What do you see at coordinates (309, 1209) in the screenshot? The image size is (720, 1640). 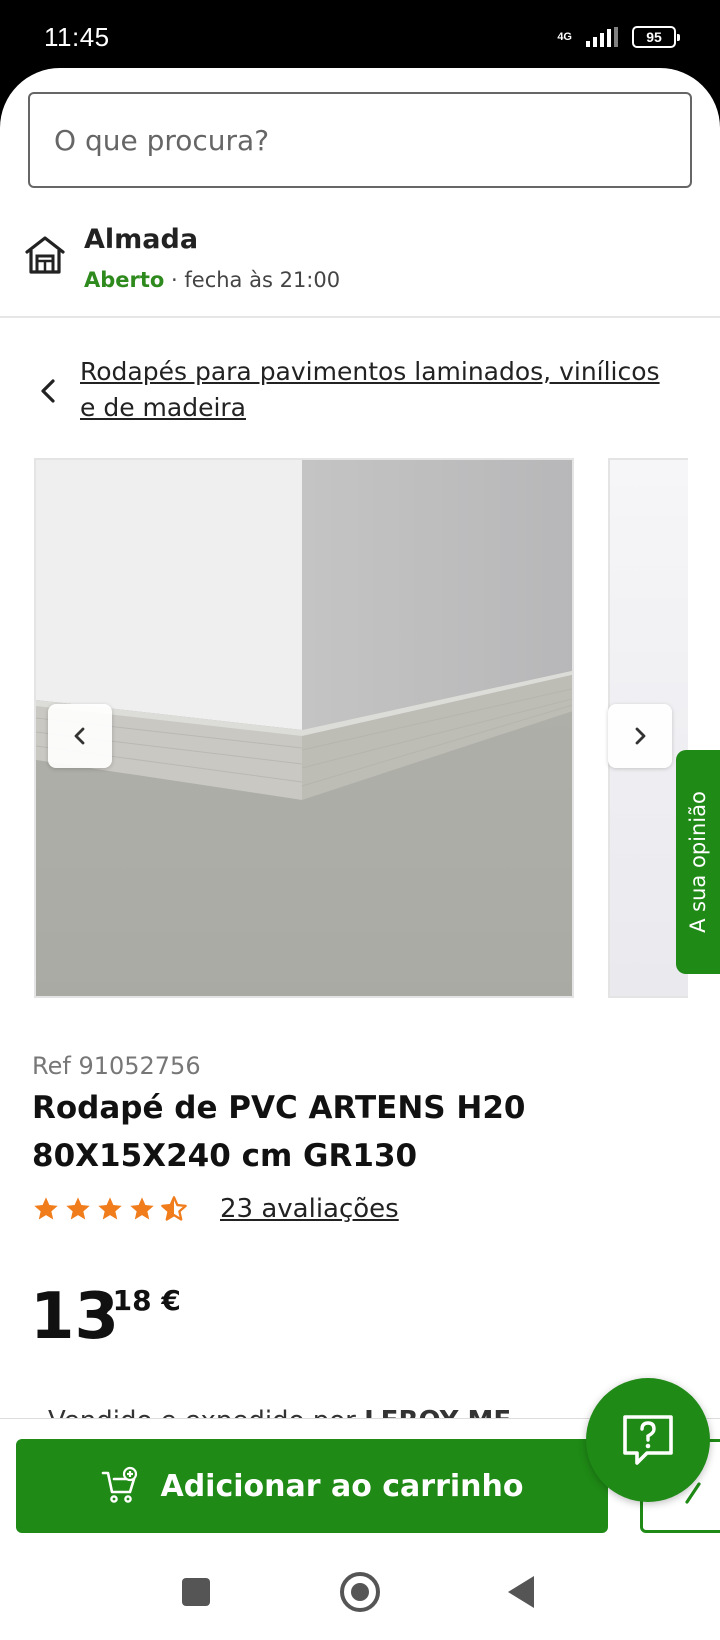 I see `reviews-link: 23 avaliações` at bounding box center [309, 1209].